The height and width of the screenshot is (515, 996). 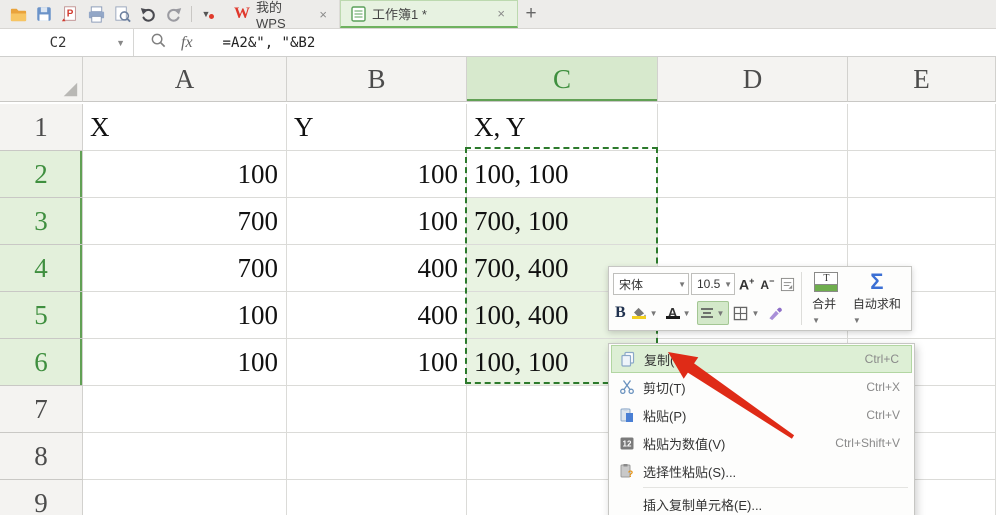 I want to click on format-painter-brush-icon, so click(x=776, y=313).